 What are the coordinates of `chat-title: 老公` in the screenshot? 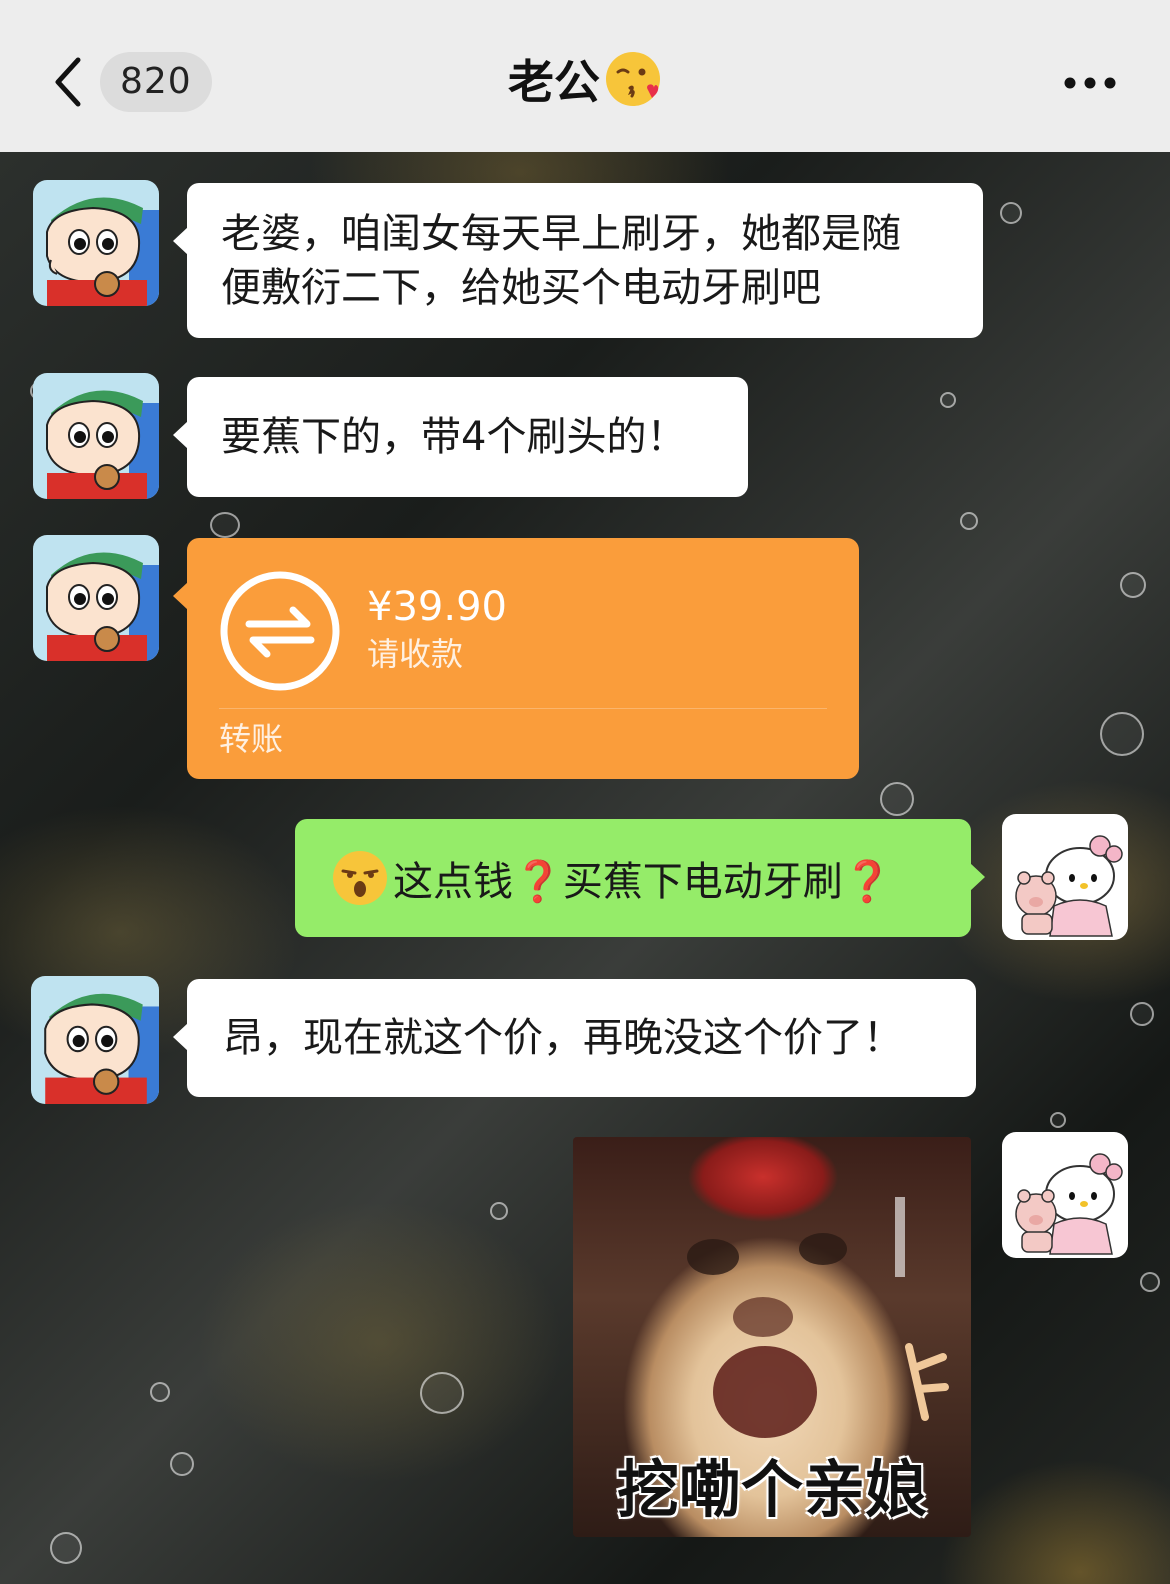 It's located at (585, 82).